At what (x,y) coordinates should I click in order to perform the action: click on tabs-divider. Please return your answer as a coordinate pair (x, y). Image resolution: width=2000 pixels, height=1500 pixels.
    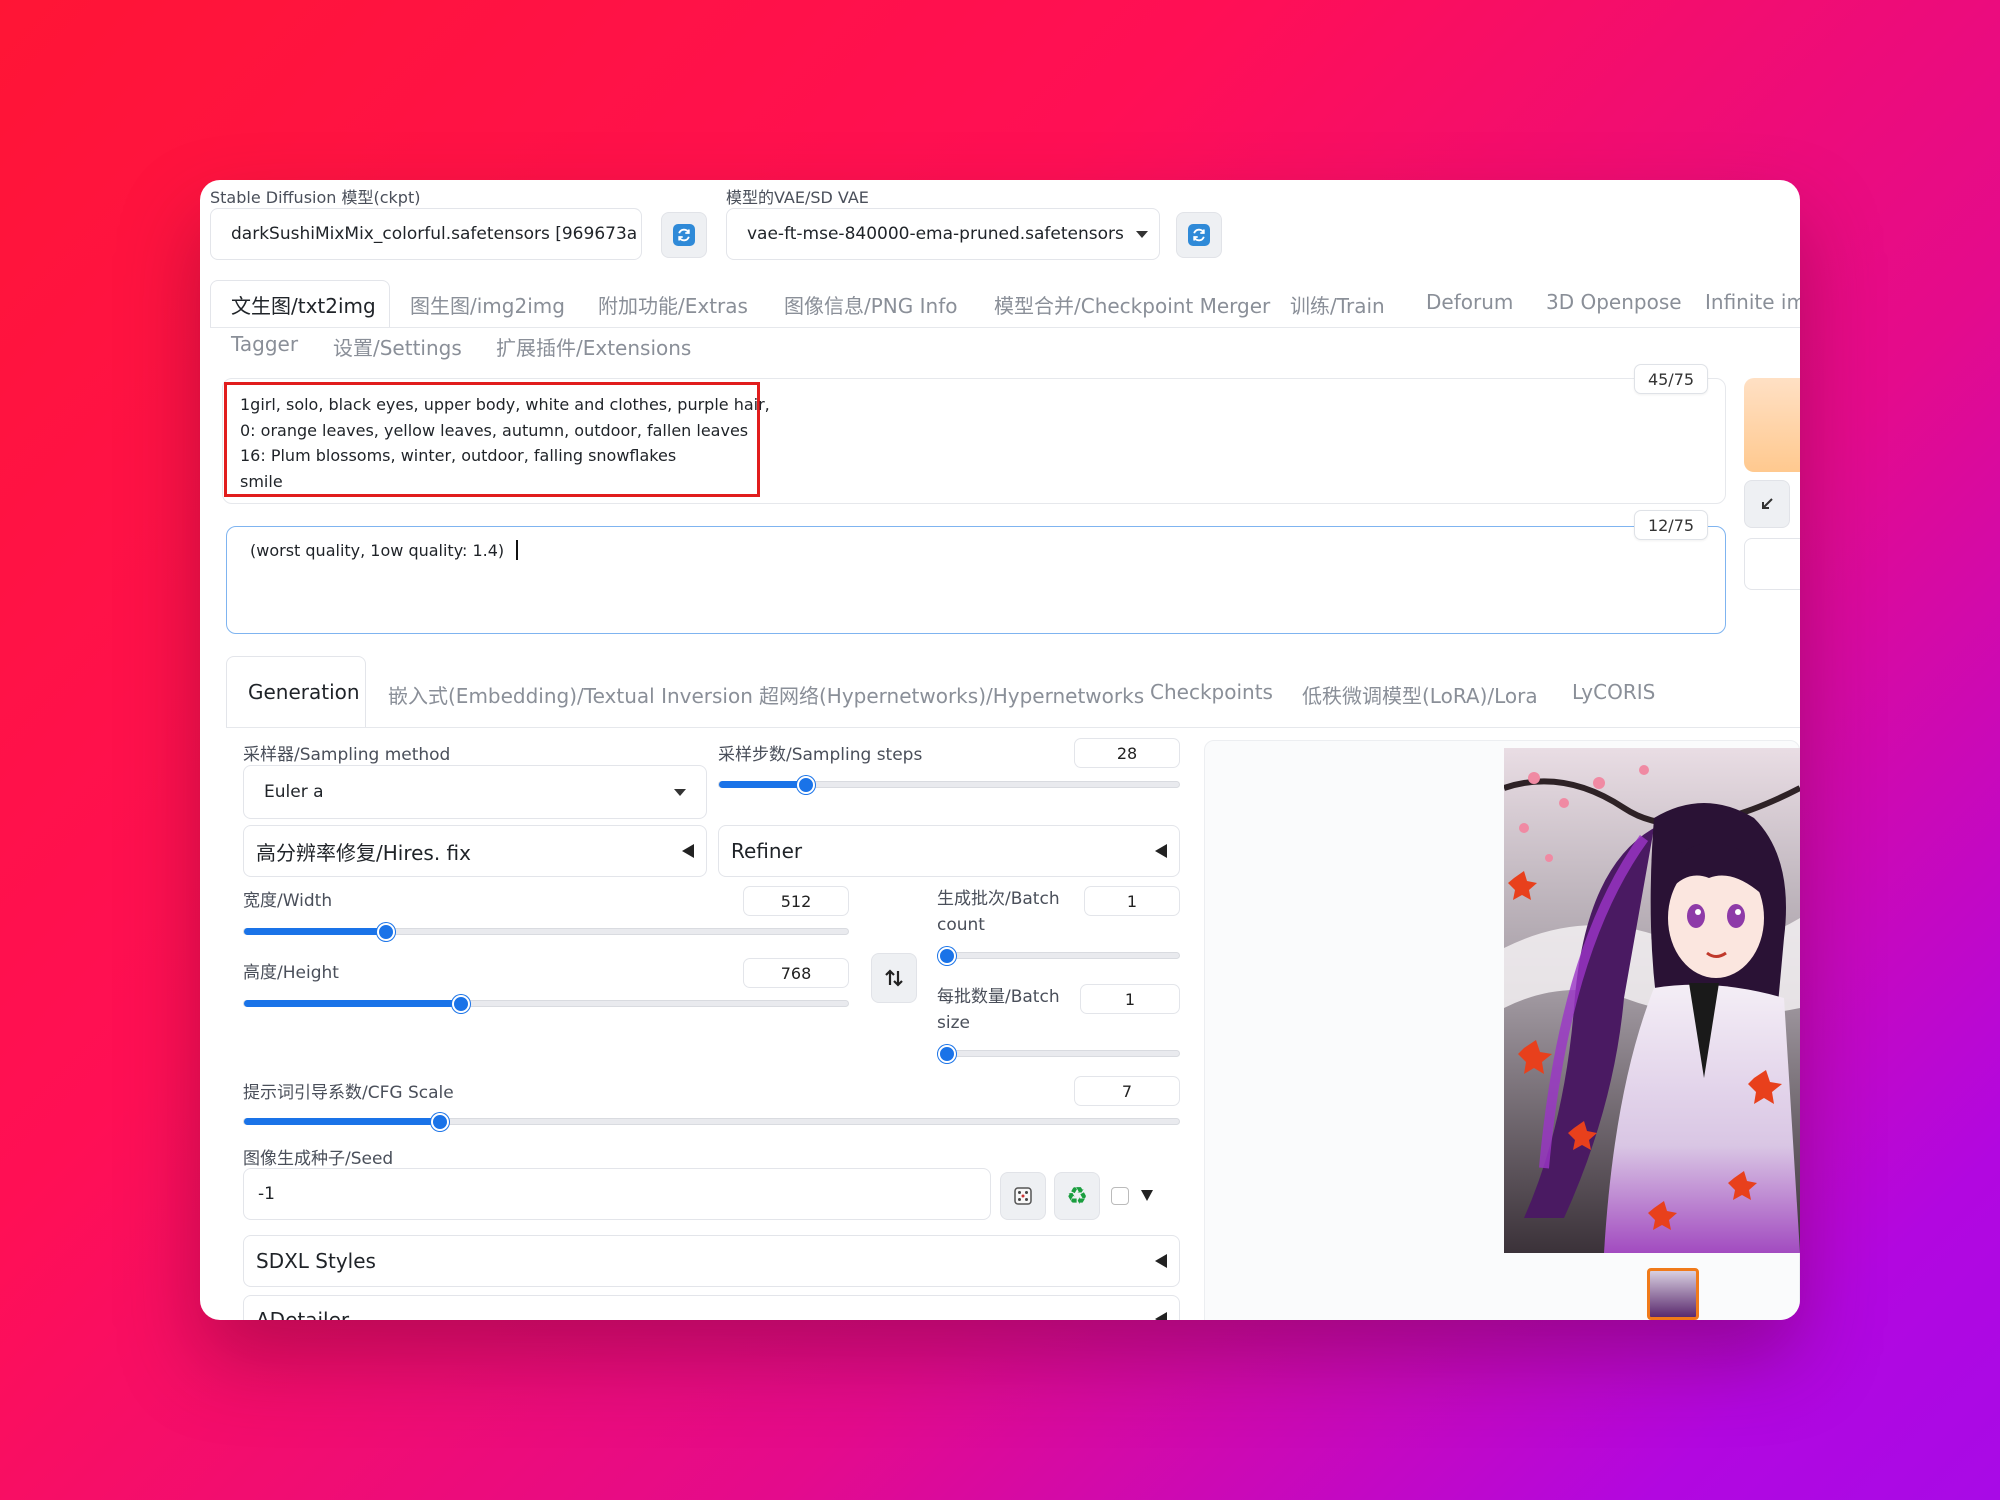
    Looking at the image, I should click on (1005, 327).